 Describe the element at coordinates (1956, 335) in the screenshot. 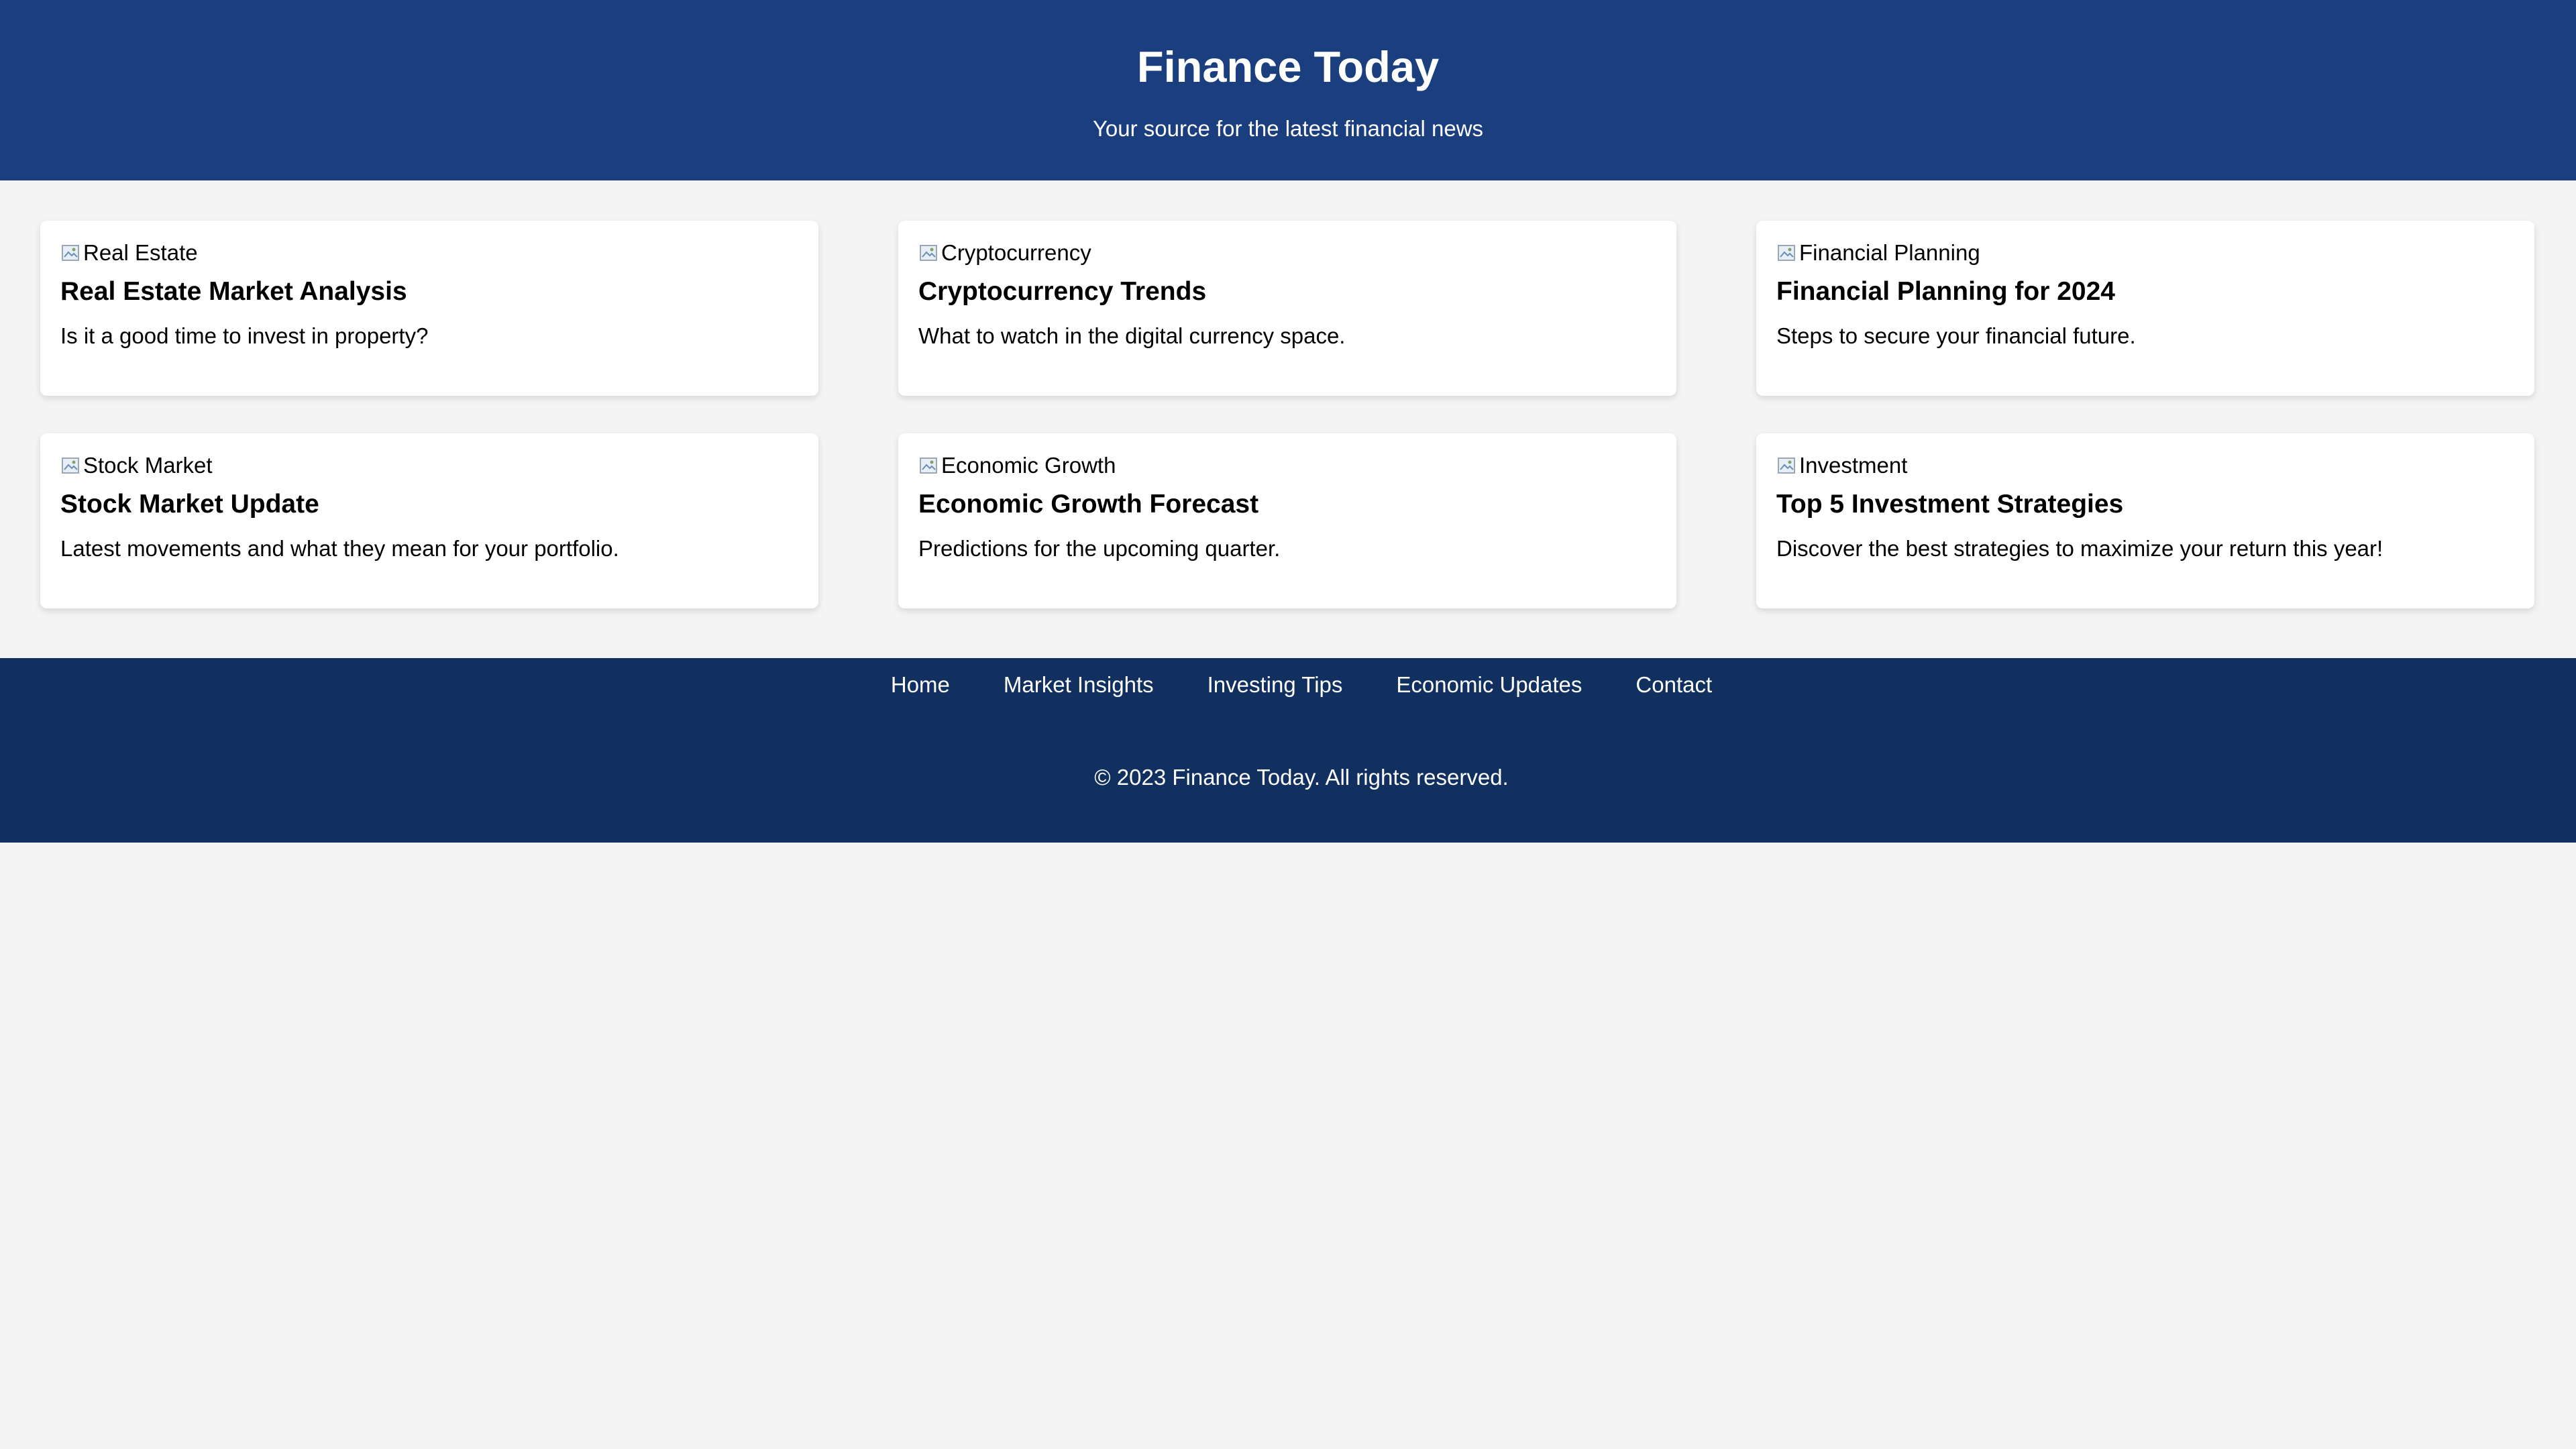

I see `article-summary: Steps to secure your financial future.` at that location.